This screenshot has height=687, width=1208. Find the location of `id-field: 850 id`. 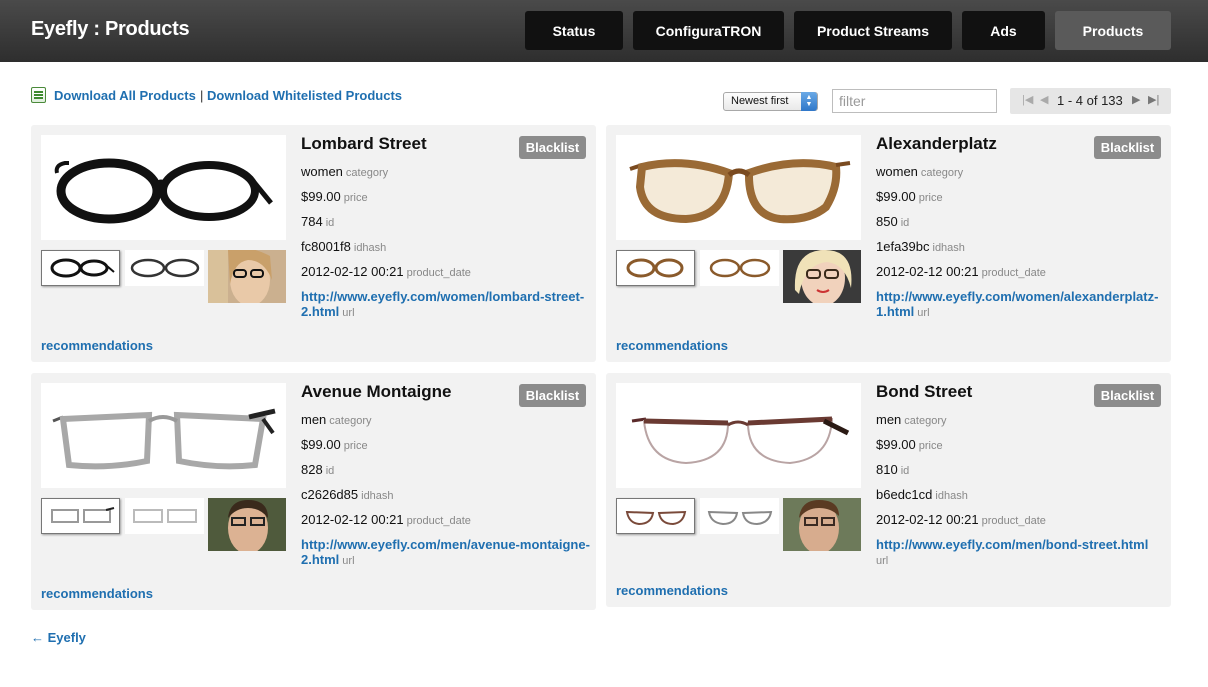

id-field: 850 id is located at coordinates (892, 221).